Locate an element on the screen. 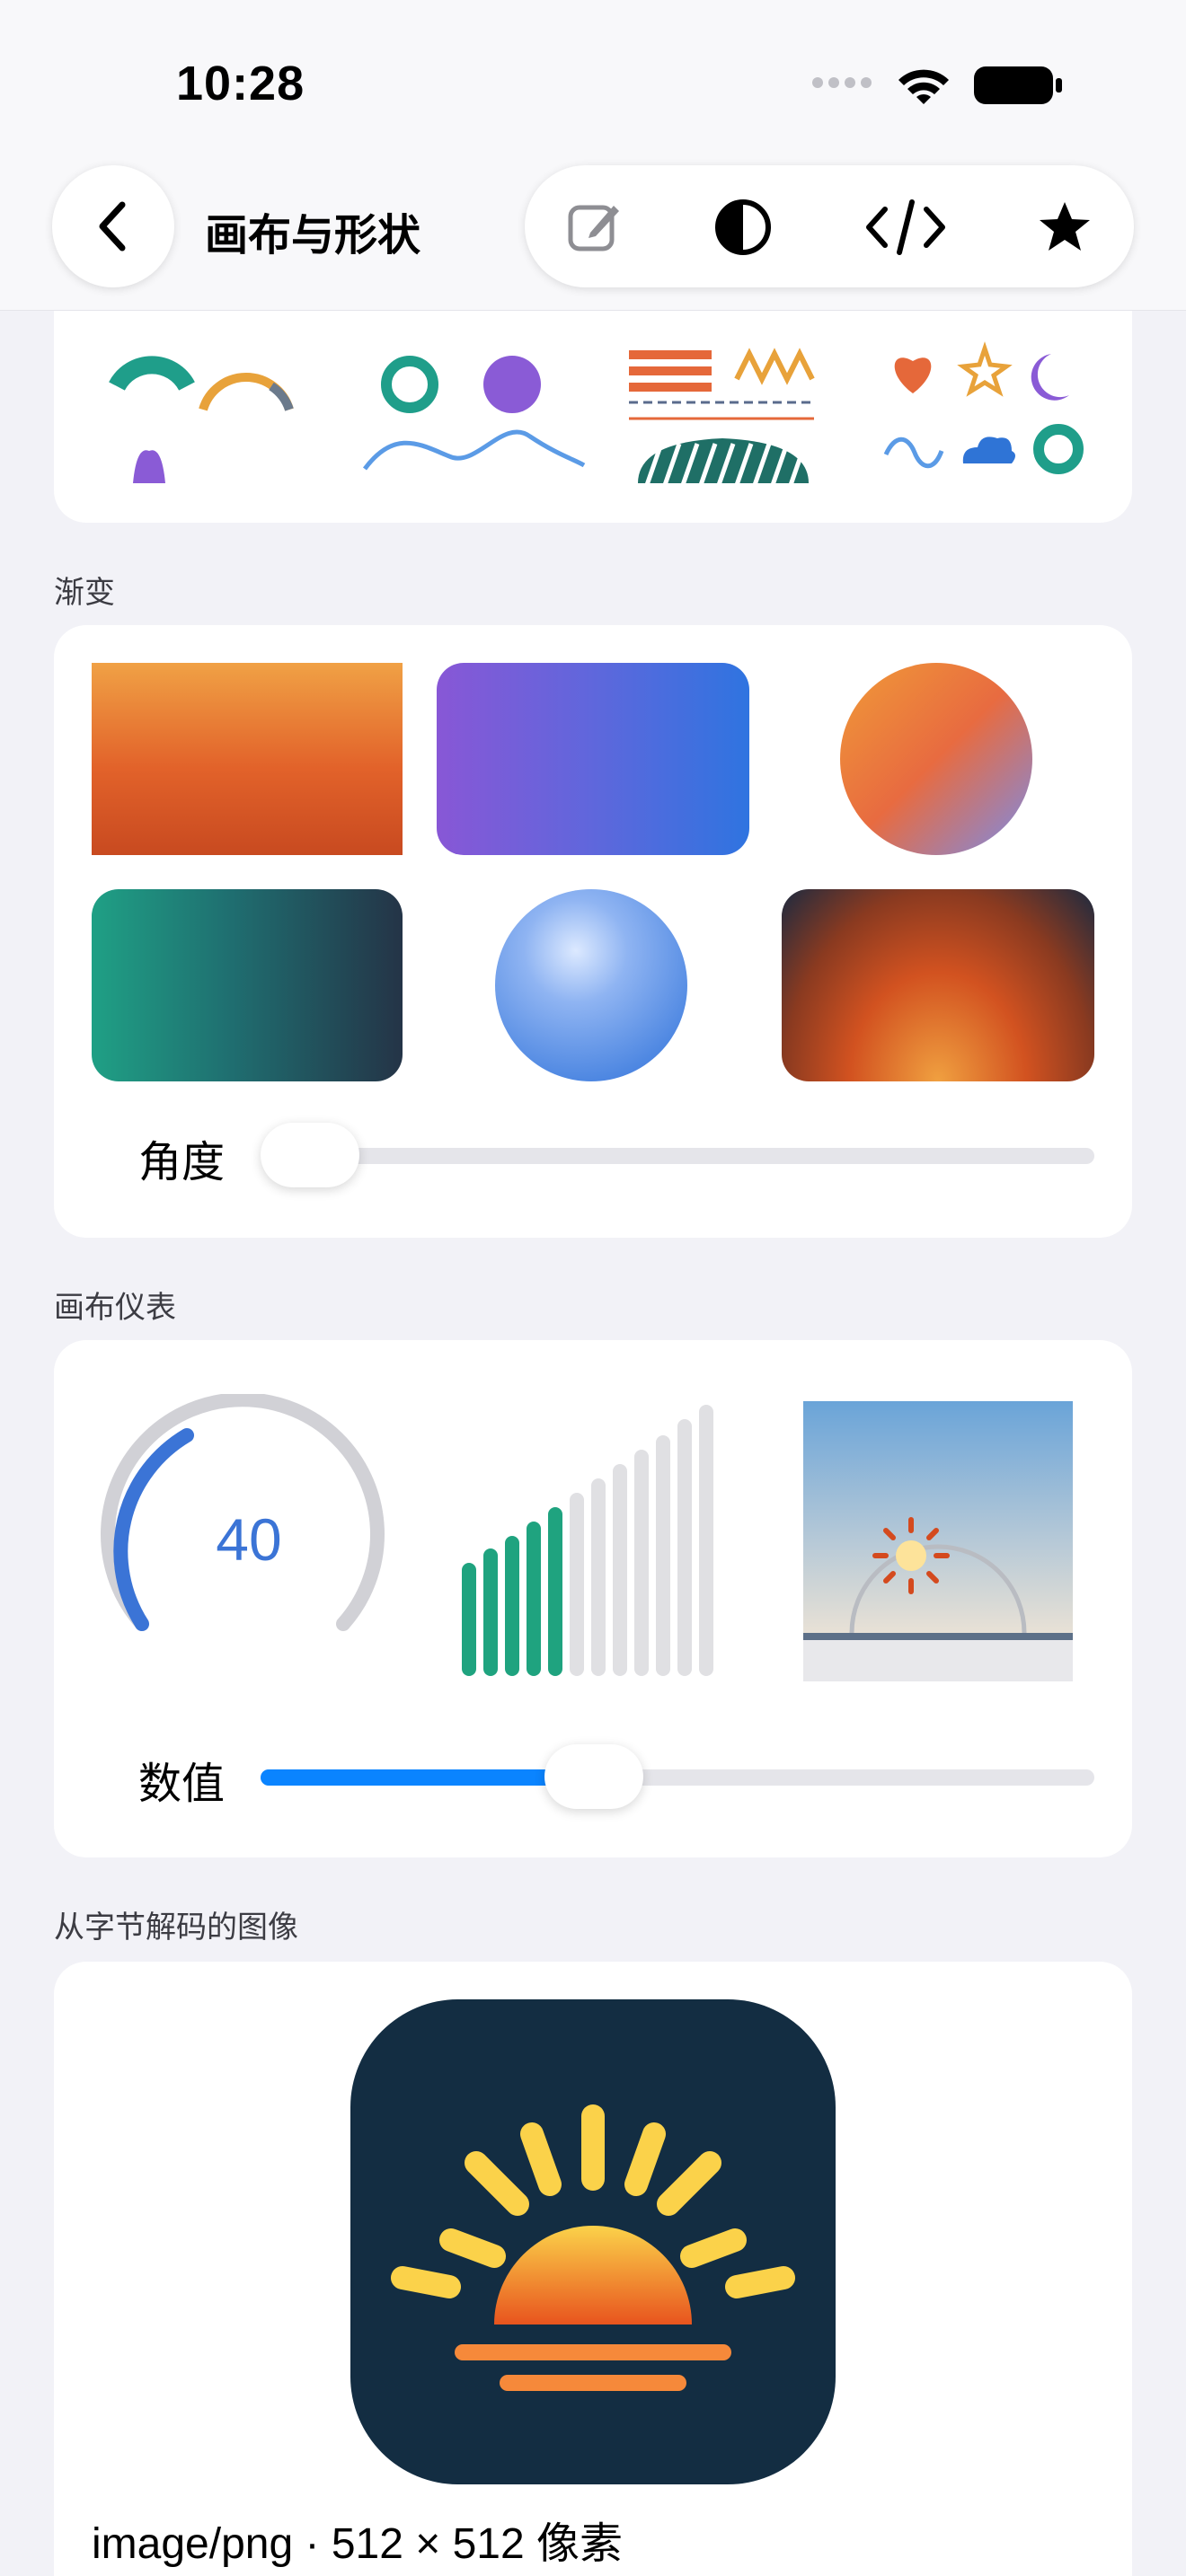 The width and height of the screenshot is (1186, 2576). chevron-left-icon is located at coordinates (112, 226).